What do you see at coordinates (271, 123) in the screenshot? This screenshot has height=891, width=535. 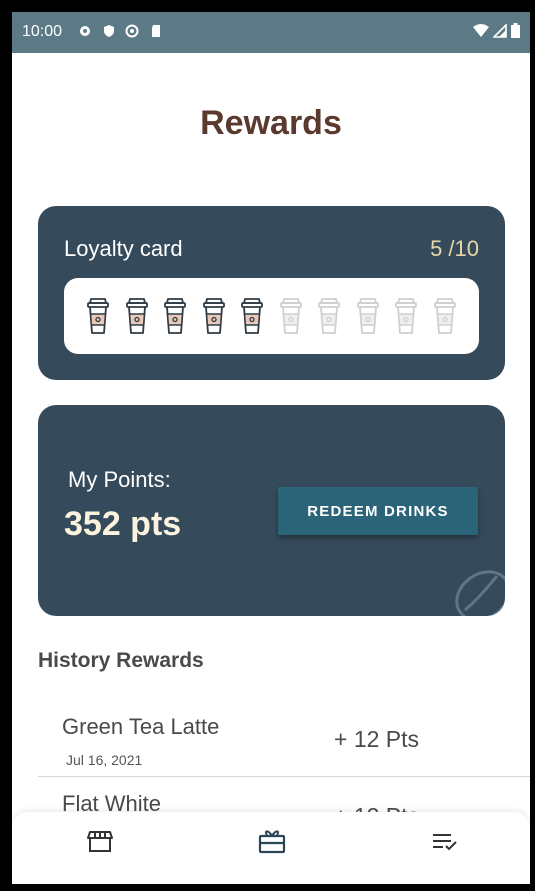 I see `page-title: Rewards` at bounding box center [271, 123].